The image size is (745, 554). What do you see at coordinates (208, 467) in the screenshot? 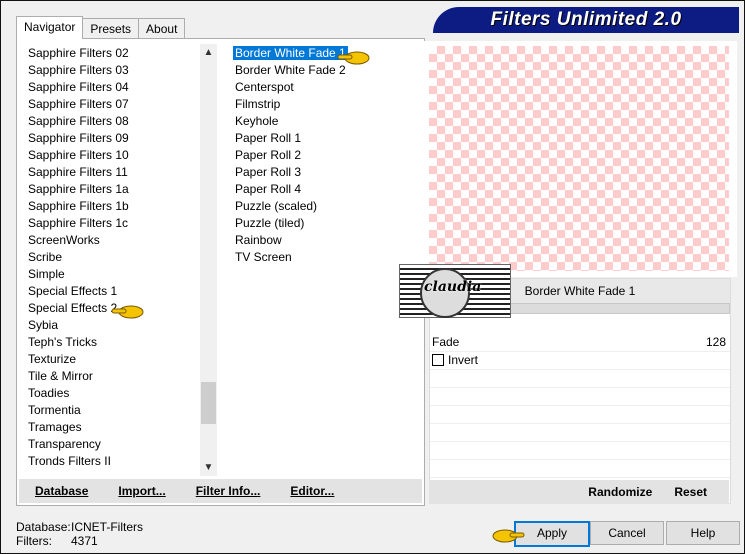
I see `scroll-down-icon: ▼` at bounding box center [208, 467].